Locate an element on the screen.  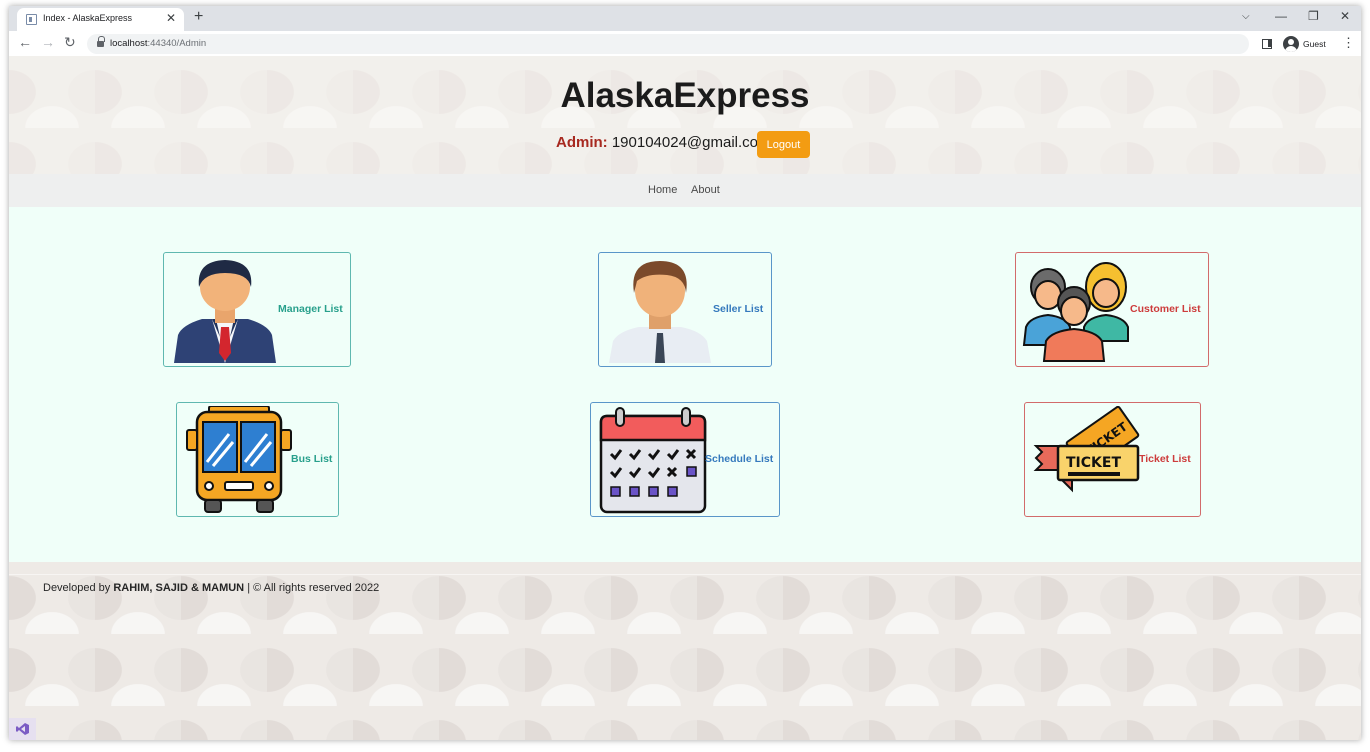
admin-label: Admin: is located at coordinates (582, 142).